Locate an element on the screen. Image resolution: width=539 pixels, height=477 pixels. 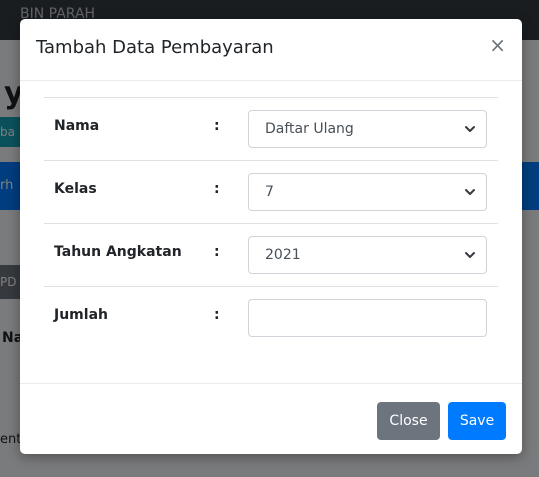
form-row-jumlah: Jumlah : is located at coordinates (271, 317).